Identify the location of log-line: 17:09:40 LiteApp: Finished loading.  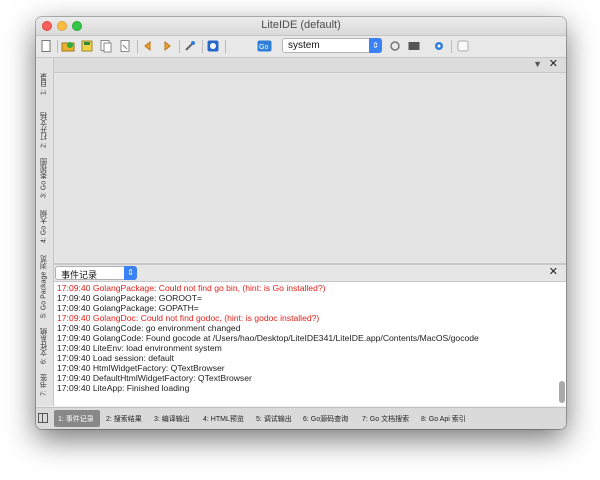
(123, 388).